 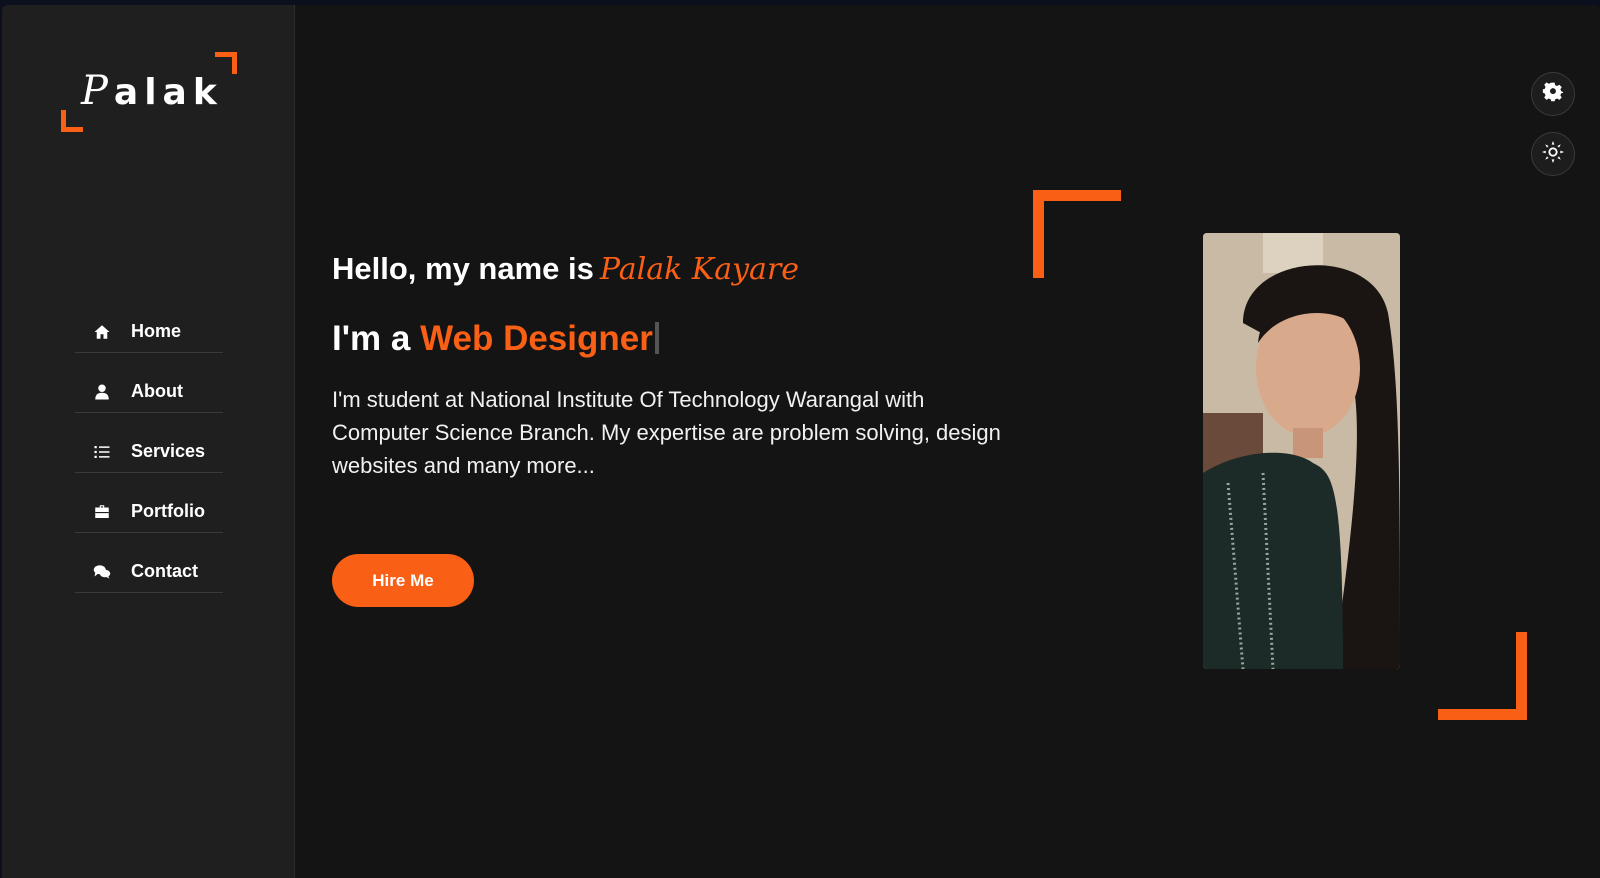 What do you see at coordinates (102, 572) in the screenshot?
I see `comments-icon` at bounding box center [102, 572].